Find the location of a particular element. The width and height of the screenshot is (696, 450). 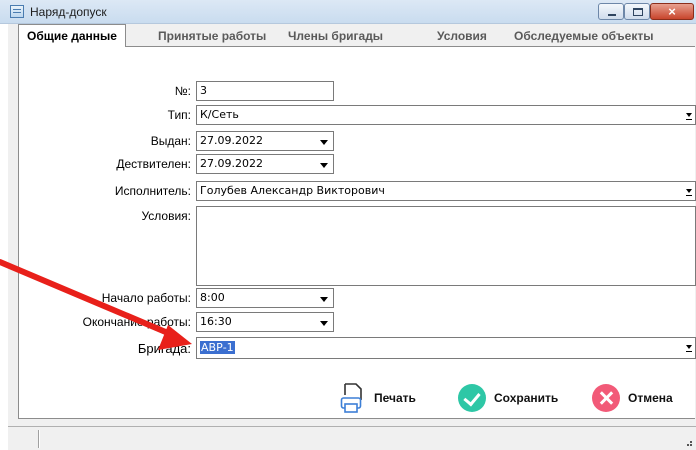

executor-value: Голубев Александр Викторович is located at coordinates (292, 190).